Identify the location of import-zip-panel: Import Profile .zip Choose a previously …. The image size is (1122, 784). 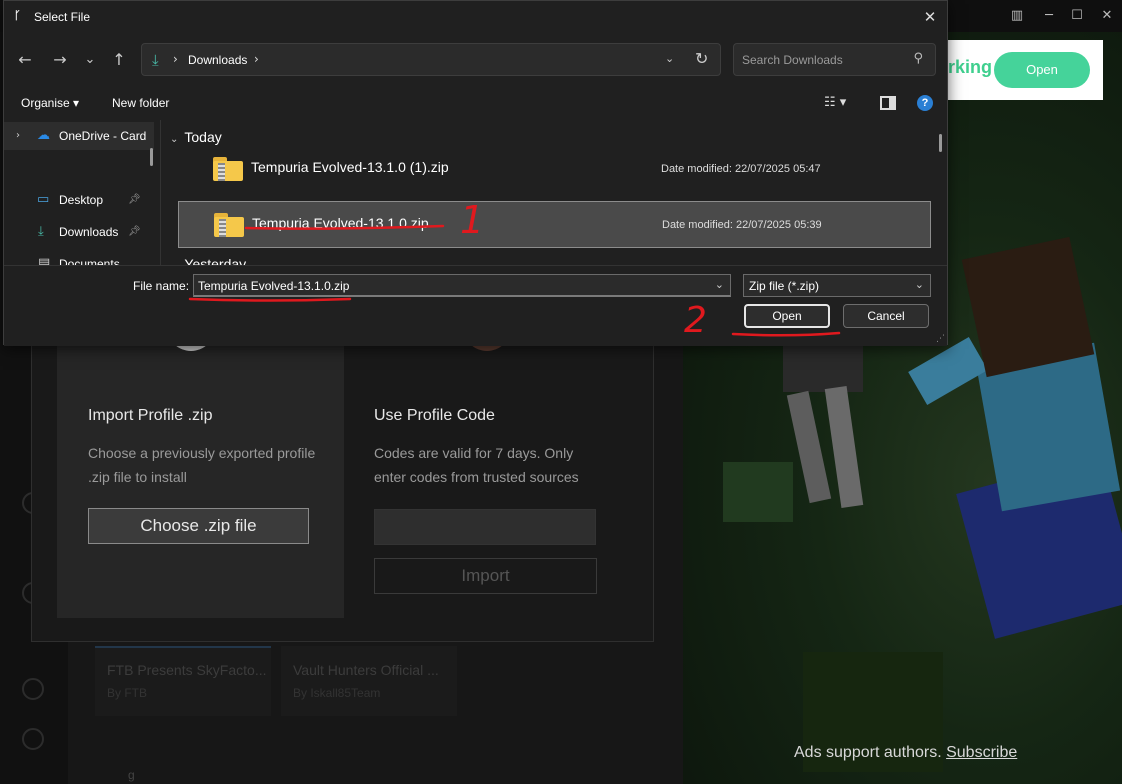
(200, 464).